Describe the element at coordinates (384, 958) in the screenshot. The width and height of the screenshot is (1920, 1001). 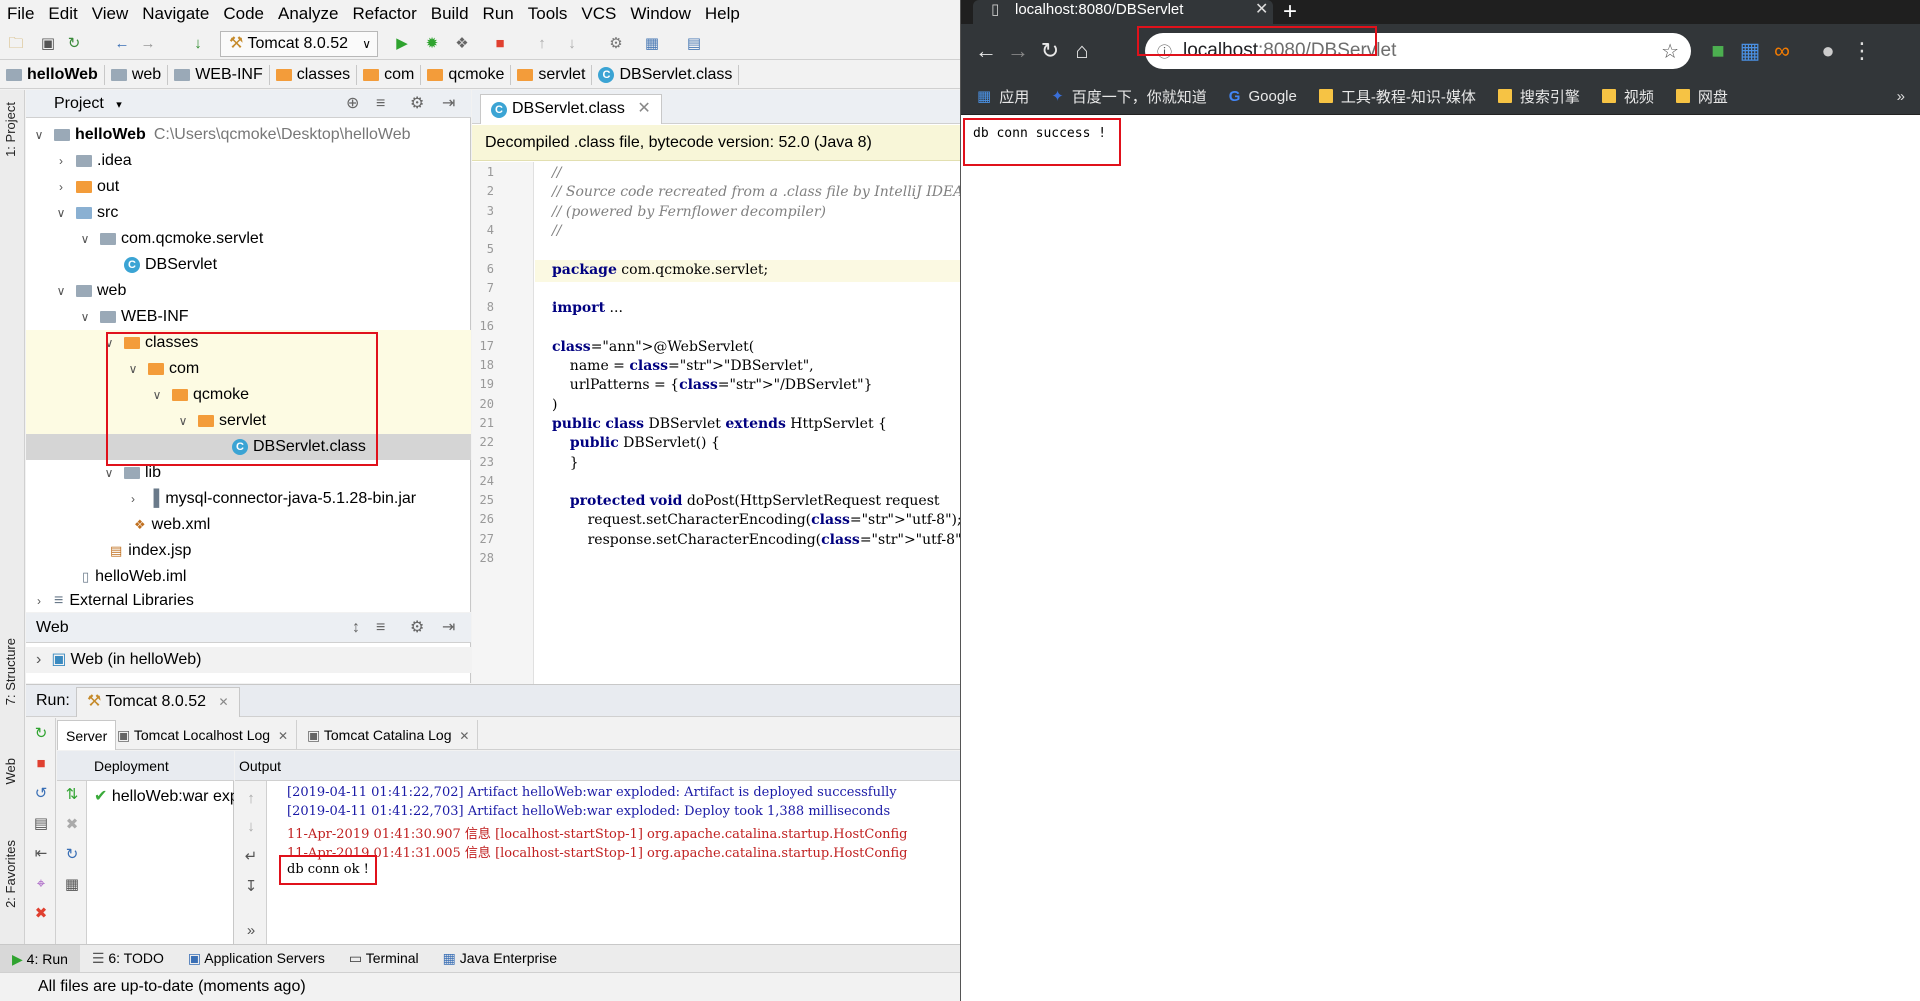
I see `tool-terminal: ▭ Terminal` at that location.